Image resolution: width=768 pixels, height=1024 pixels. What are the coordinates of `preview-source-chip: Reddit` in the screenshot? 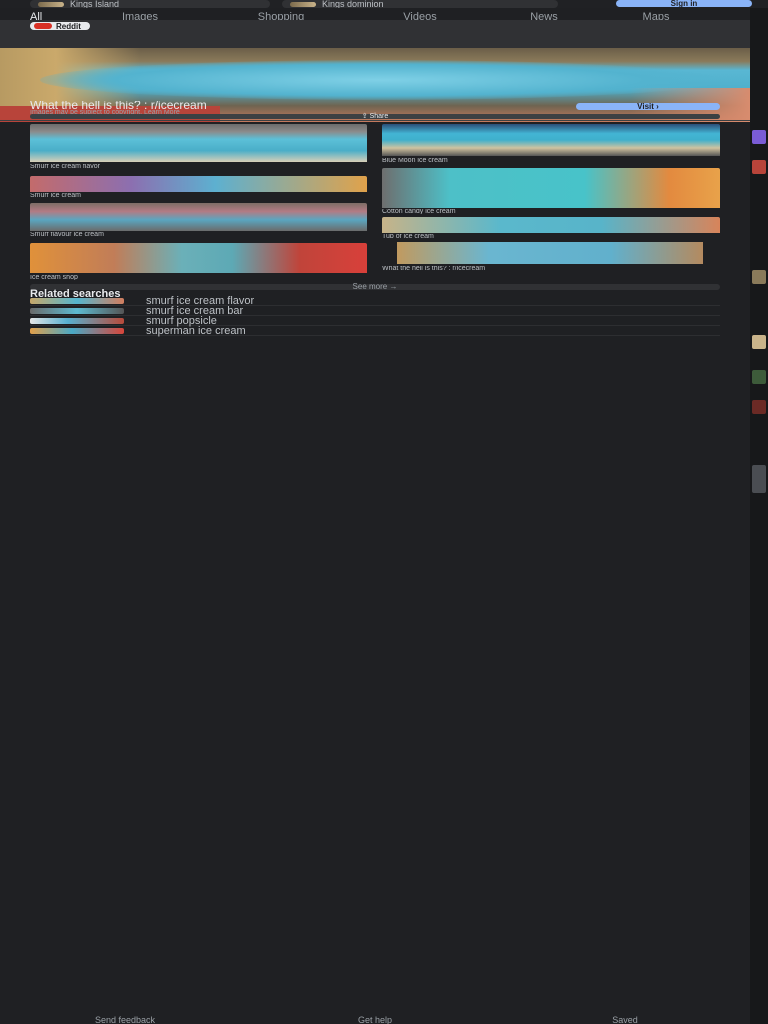 It's located at (60, 26).